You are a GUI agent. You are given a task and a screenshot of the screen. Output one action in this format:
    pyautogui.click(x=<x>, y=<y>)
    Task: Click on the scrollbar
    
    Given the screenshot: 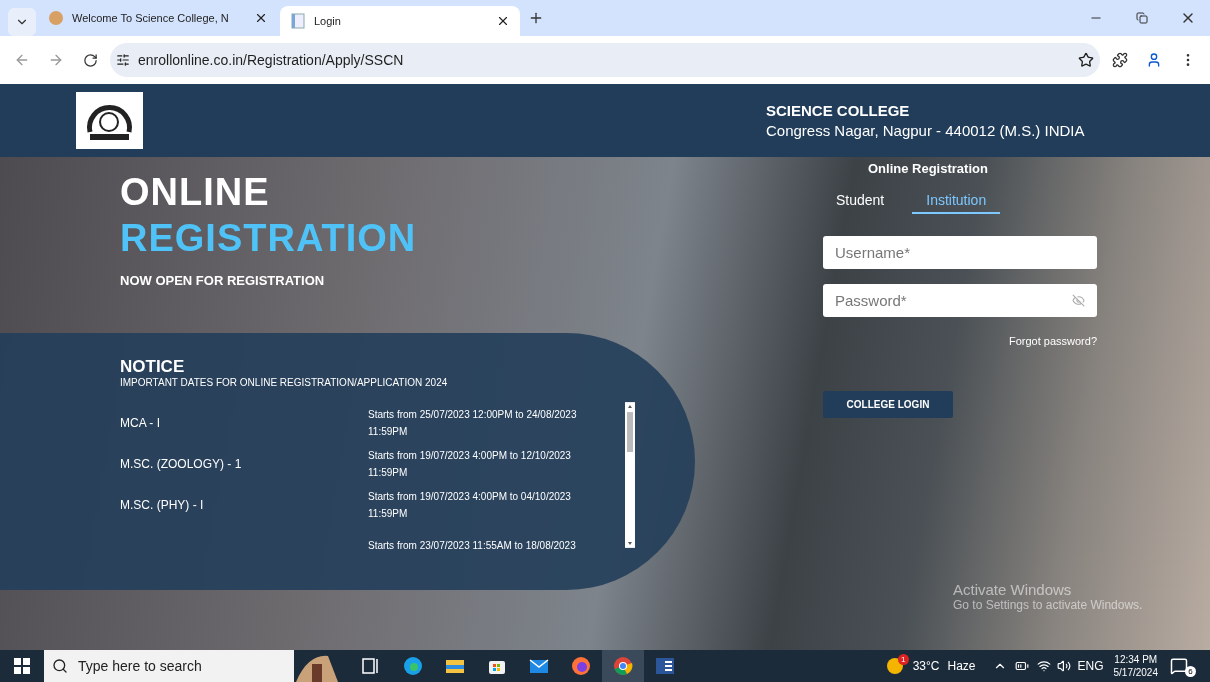 What is the action you would take?
    pyautogui.click(x=630, y=475)
    